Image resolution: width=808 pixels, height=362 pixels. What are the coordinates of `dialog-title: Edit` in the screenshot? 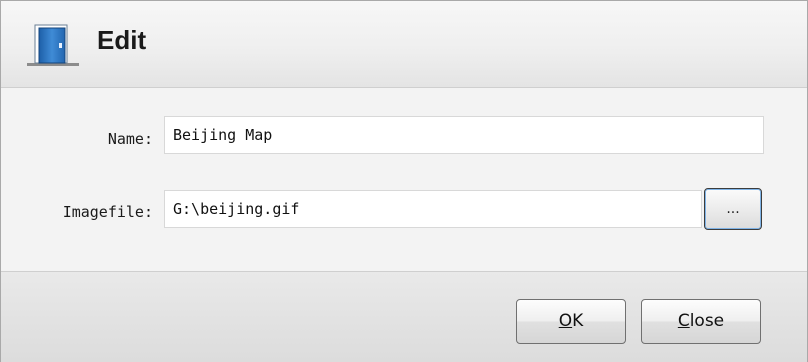 It's located at (122, 40).